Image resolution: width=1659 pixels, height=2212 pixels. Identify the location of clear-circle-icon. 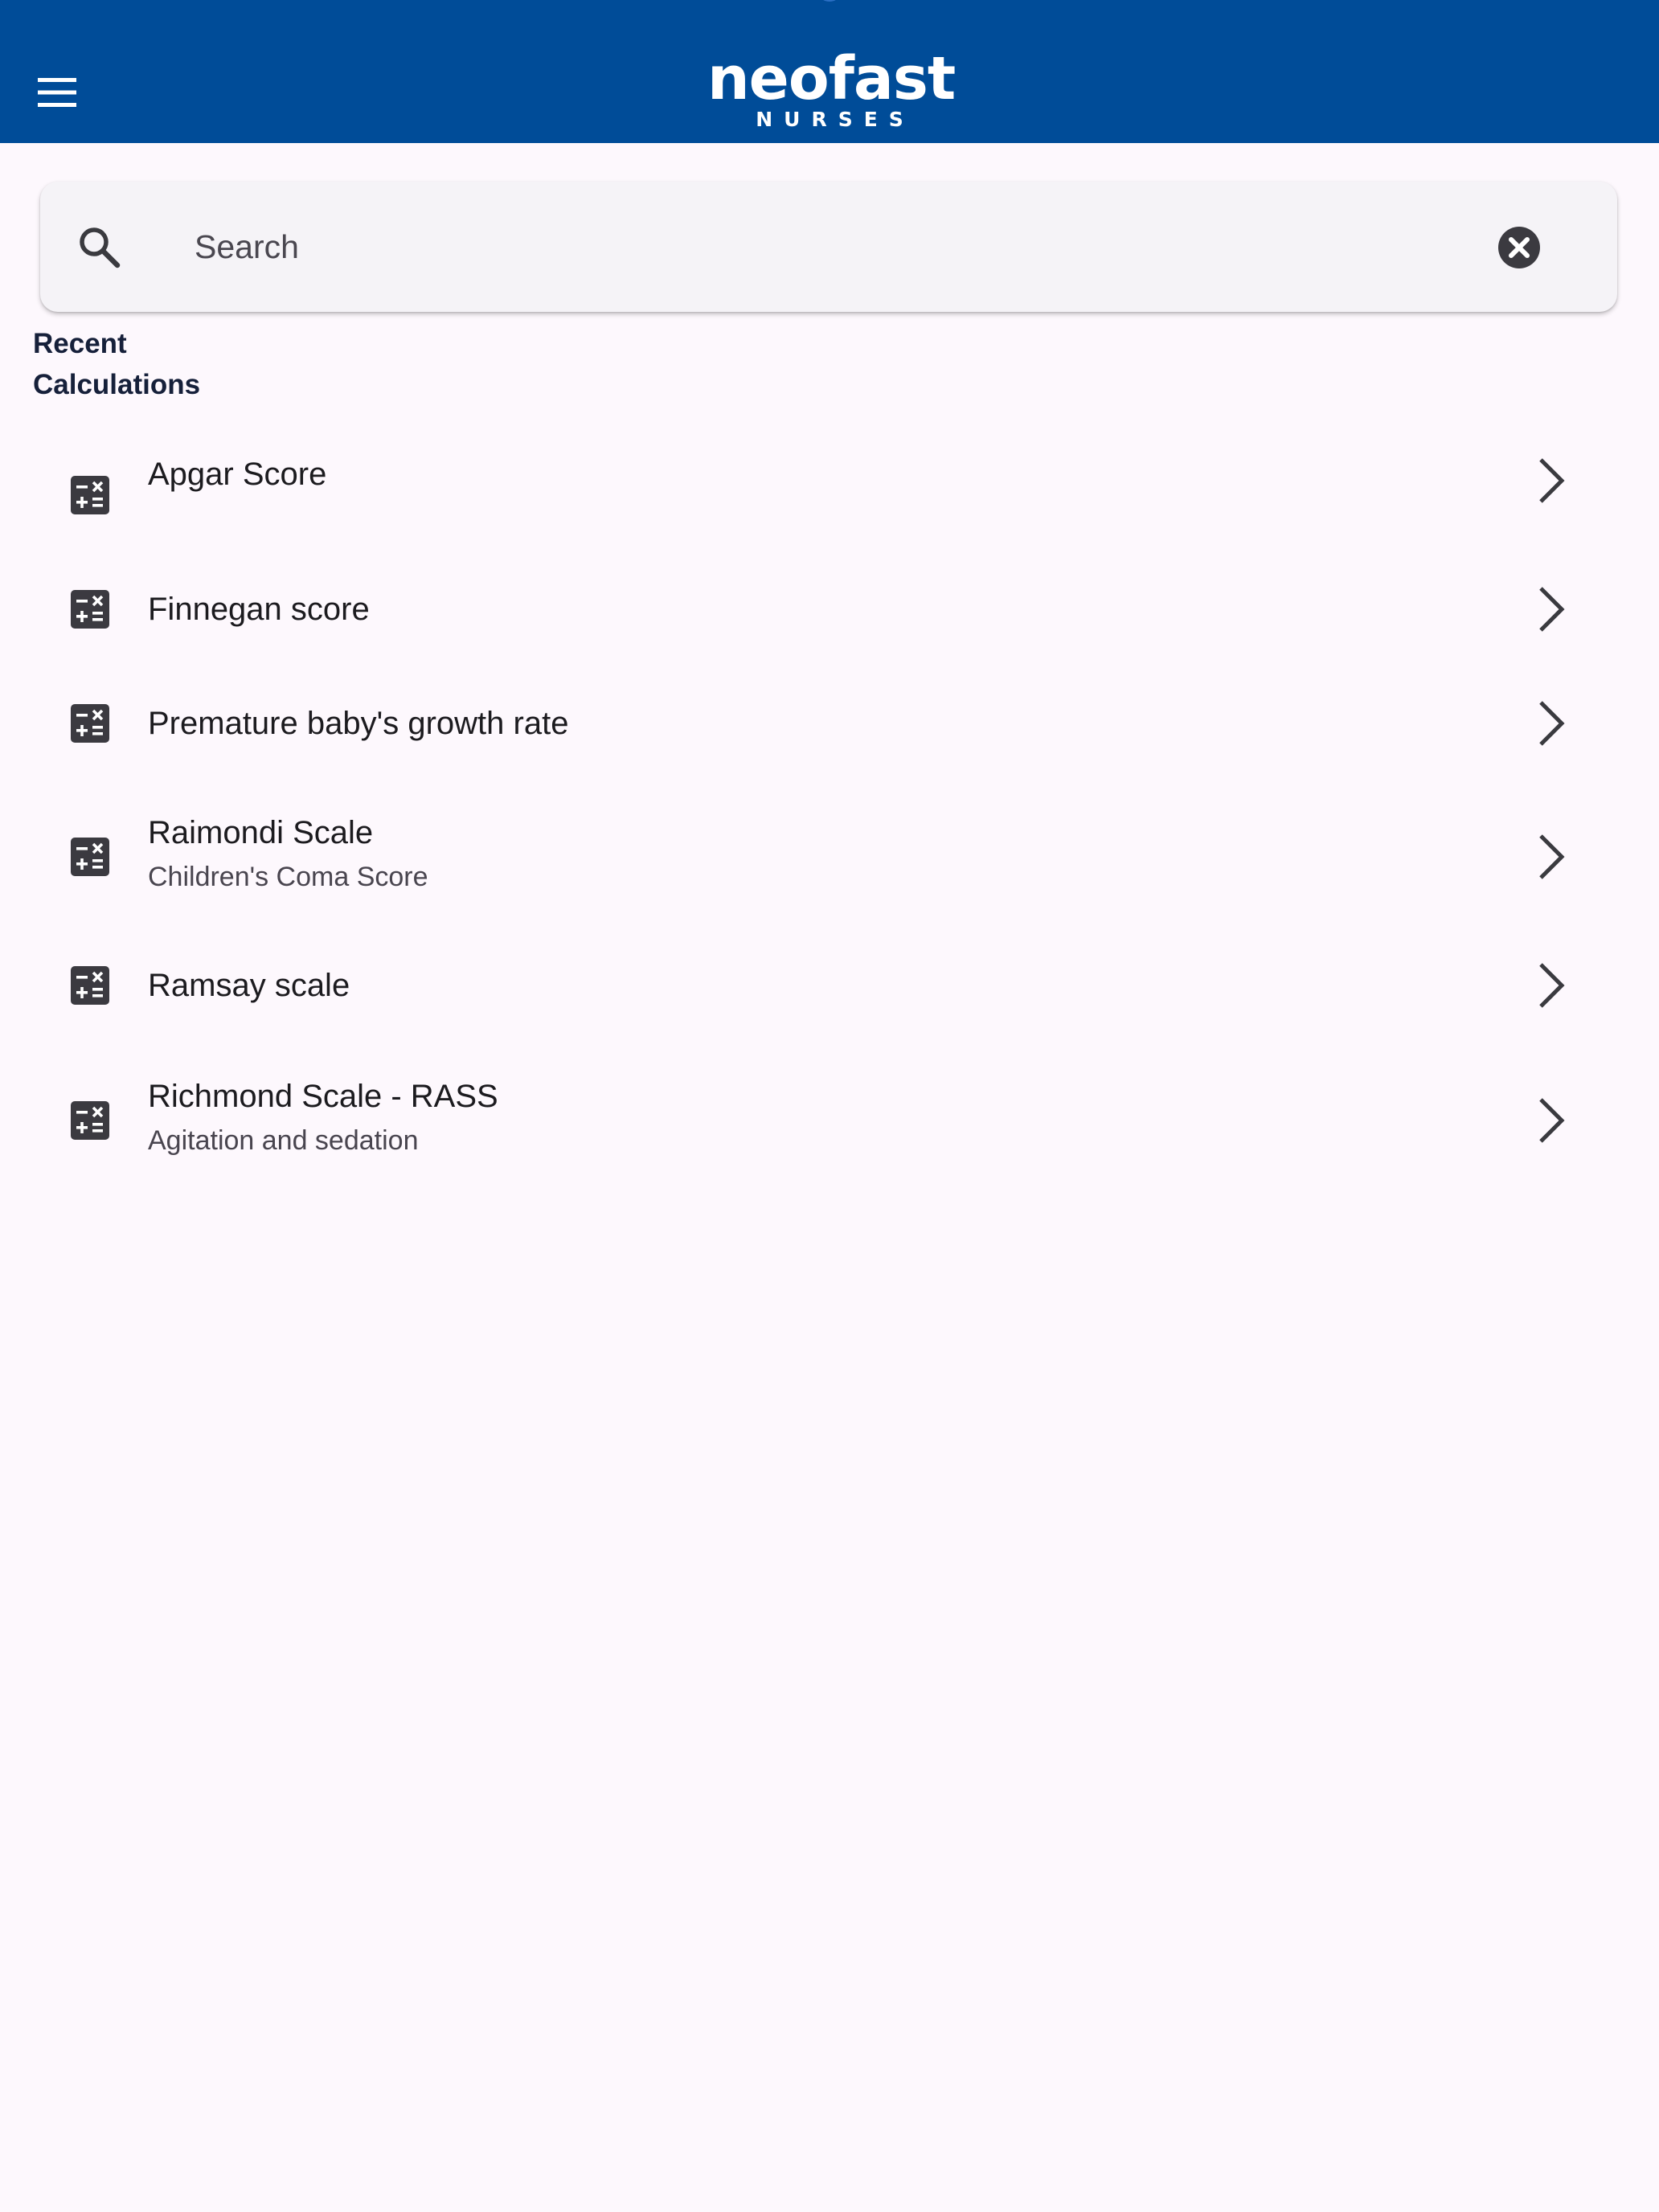
(1519, 248).